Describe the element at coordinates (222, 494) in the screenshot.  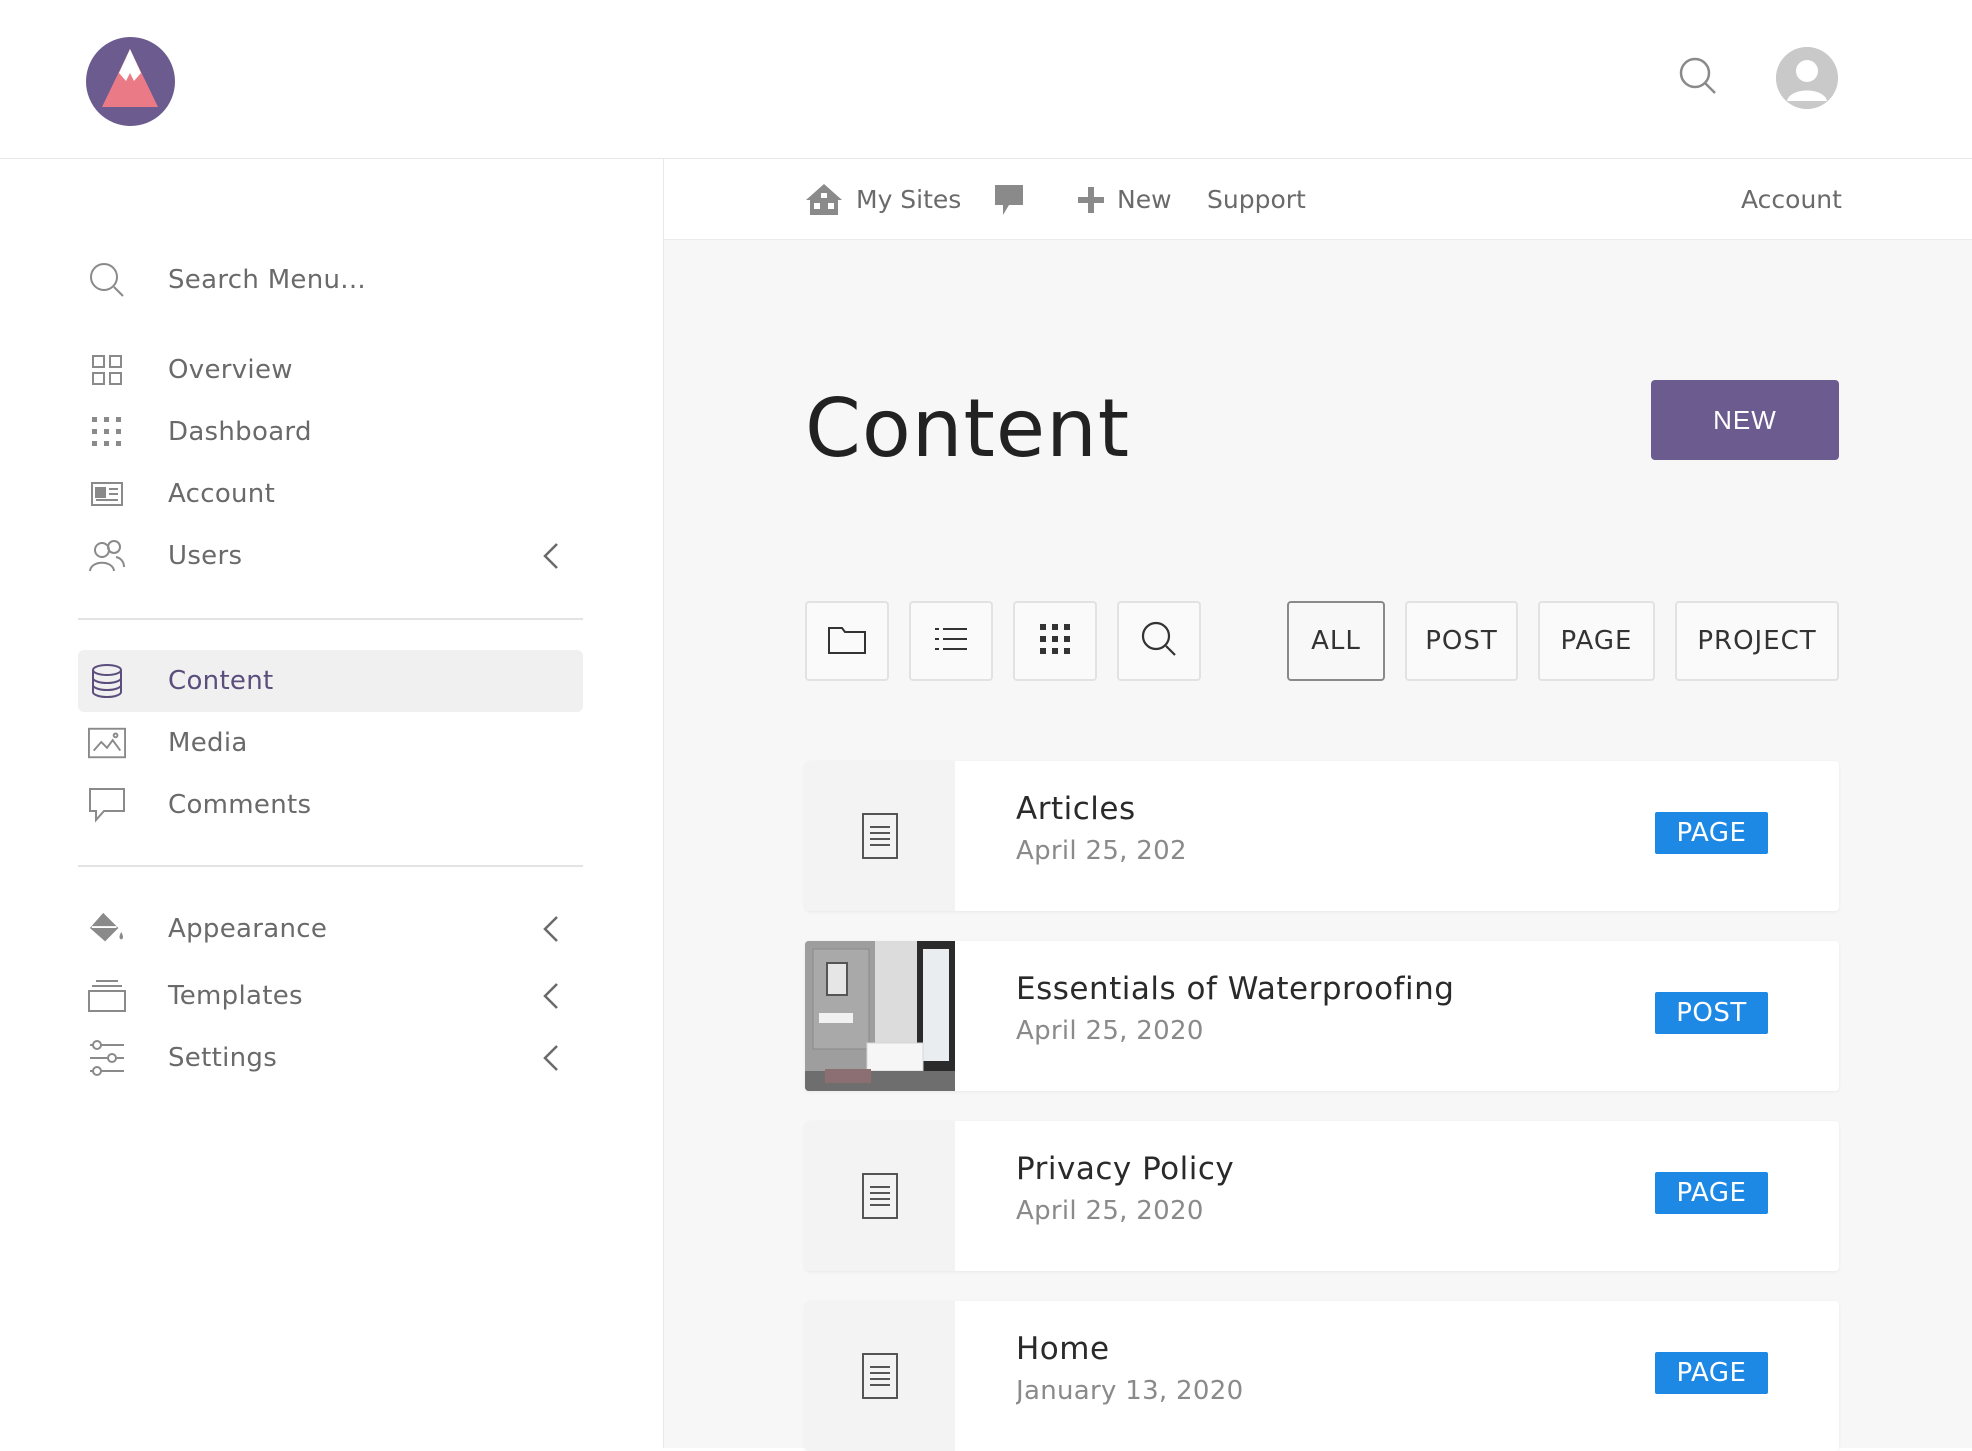
I see `sidebar-item-label: Account` at that location.